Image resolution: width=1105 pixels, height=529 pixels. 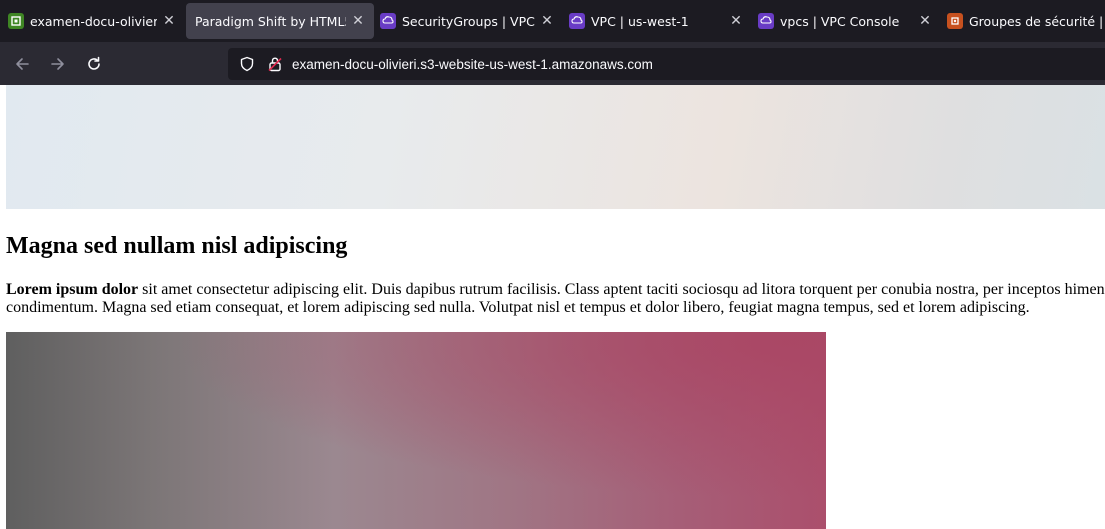 I want to click on reload-button, so click(x=94, y=64).